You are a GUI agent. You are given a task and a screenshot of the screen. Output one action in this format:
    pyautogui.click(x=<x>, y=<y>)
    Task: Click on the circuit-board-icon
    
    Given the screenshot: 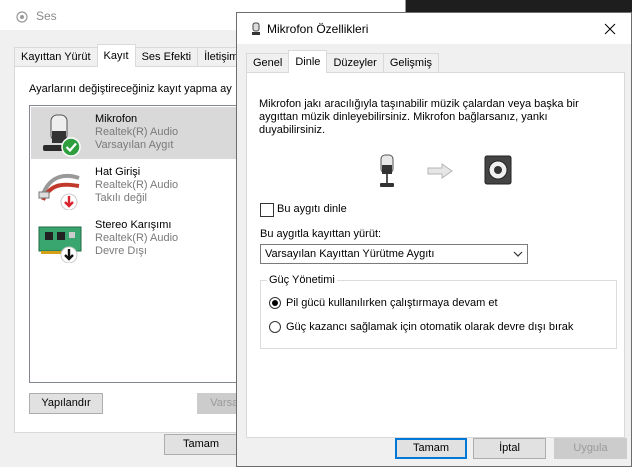 What is the action you would take?
    pyautogui.click(x=60, y=244)
    